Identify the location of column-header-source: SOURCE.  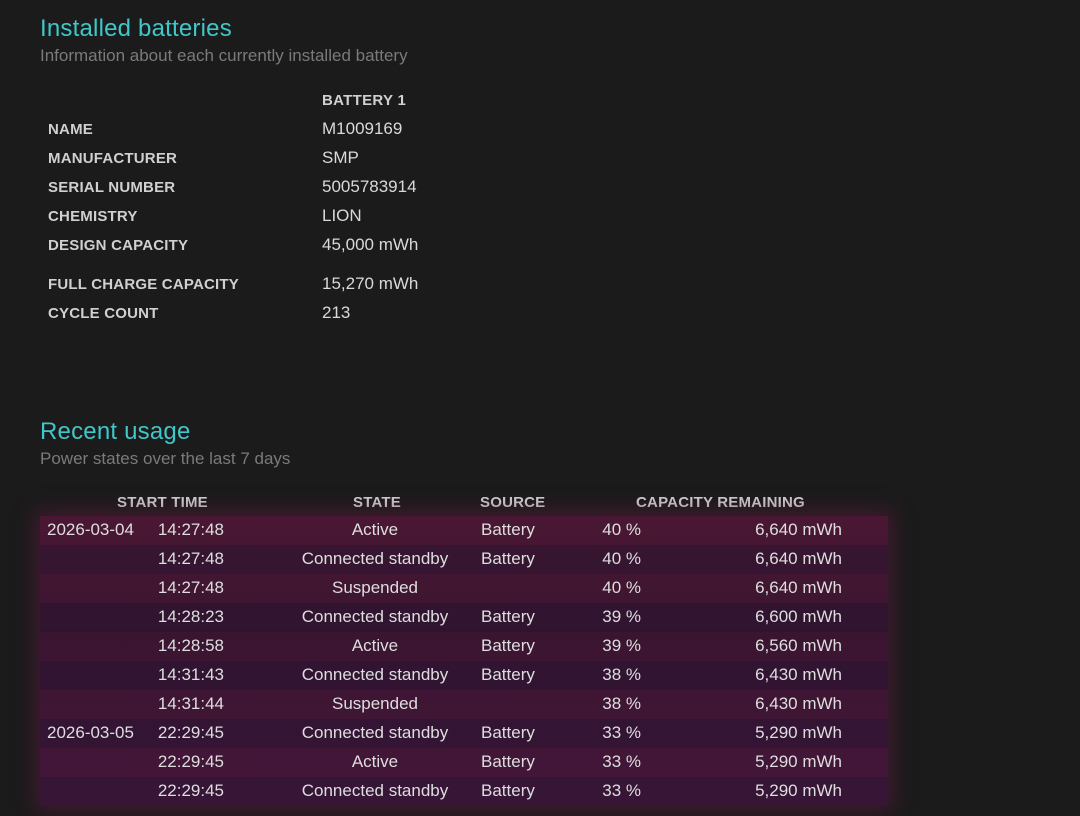
(513, 502).